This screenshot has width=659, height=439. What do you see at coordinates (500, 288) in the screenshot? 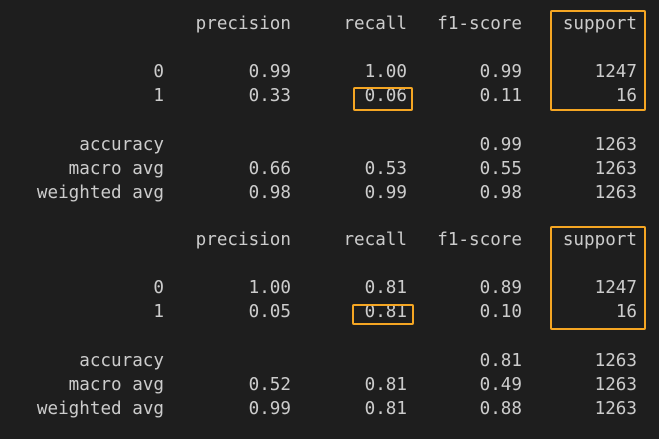
I see `f1-value: 0.89` at bounding box center [500, 288].